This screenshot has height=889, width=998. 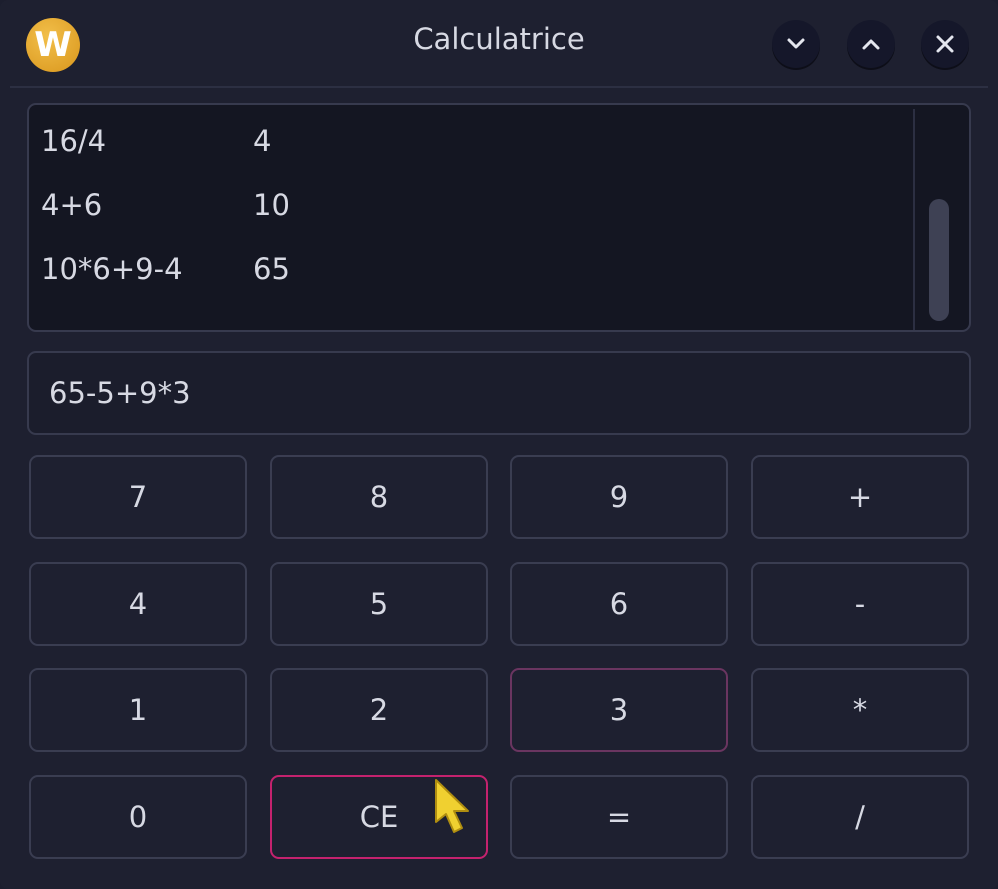 What do you see at coordinates (619, 497) in the screenshot?
I see `key-9: 9` at bounding box center [619, 497].